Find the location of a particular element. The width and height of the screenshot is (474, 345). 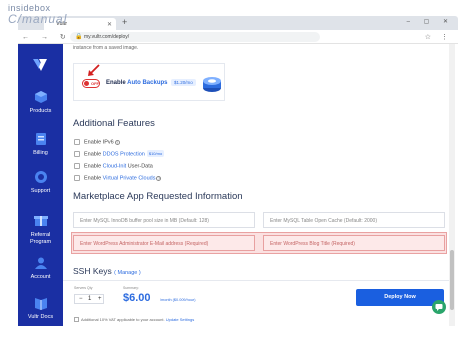

vat-checkbox is located at coordinates (76, 320).